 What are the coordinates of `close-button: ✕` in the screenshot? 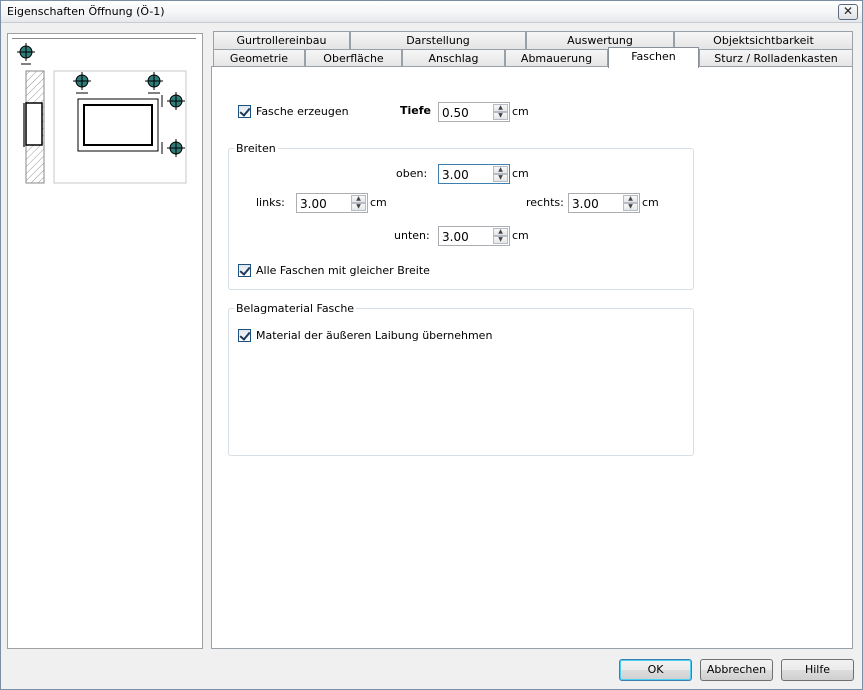 It's located at (848, 12).